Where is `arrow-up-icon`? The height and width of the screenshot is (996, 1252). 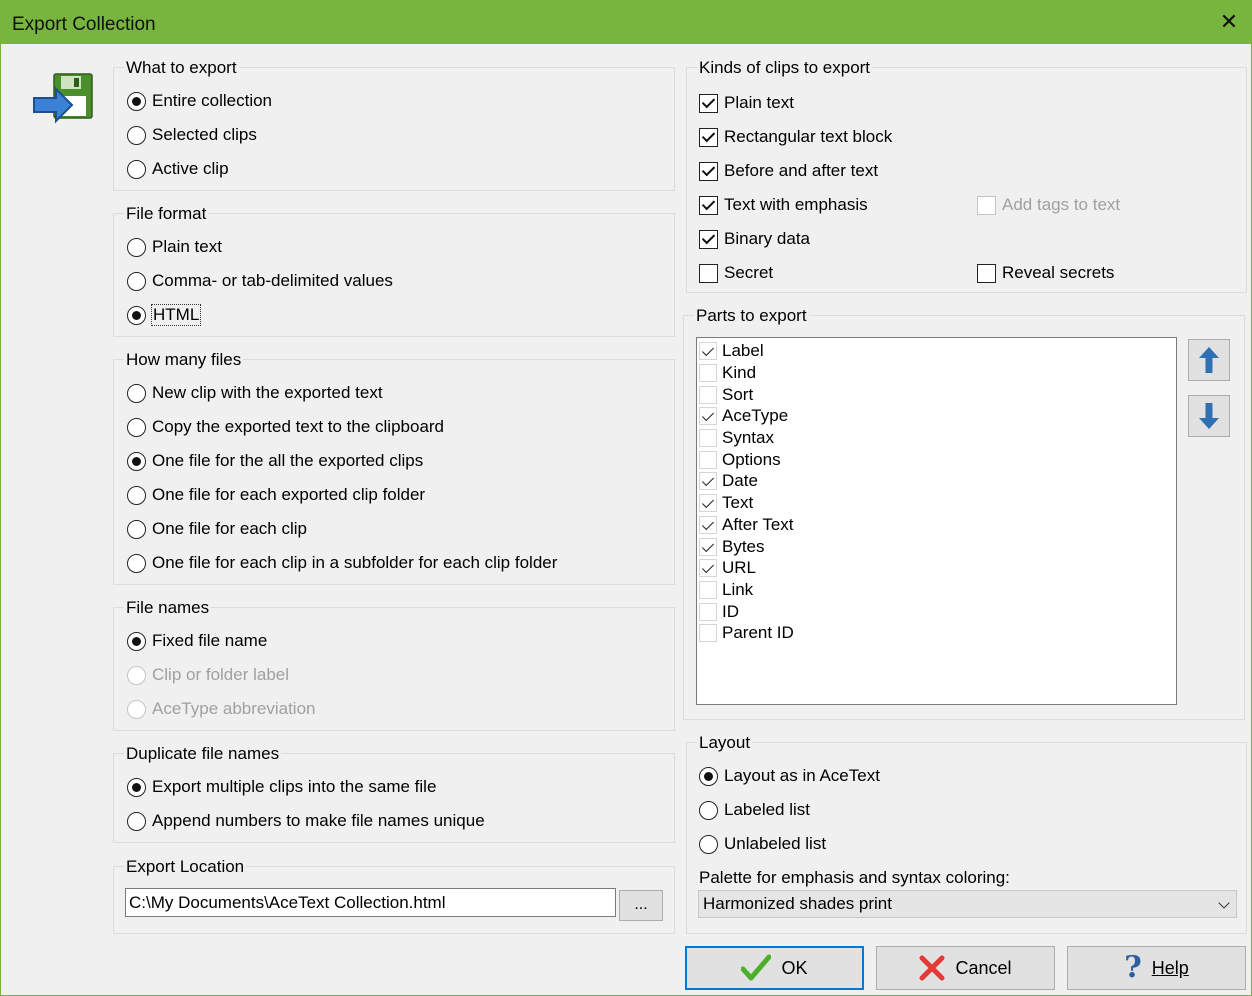
arrow-up-icon is located at coordinates (1209, 360).